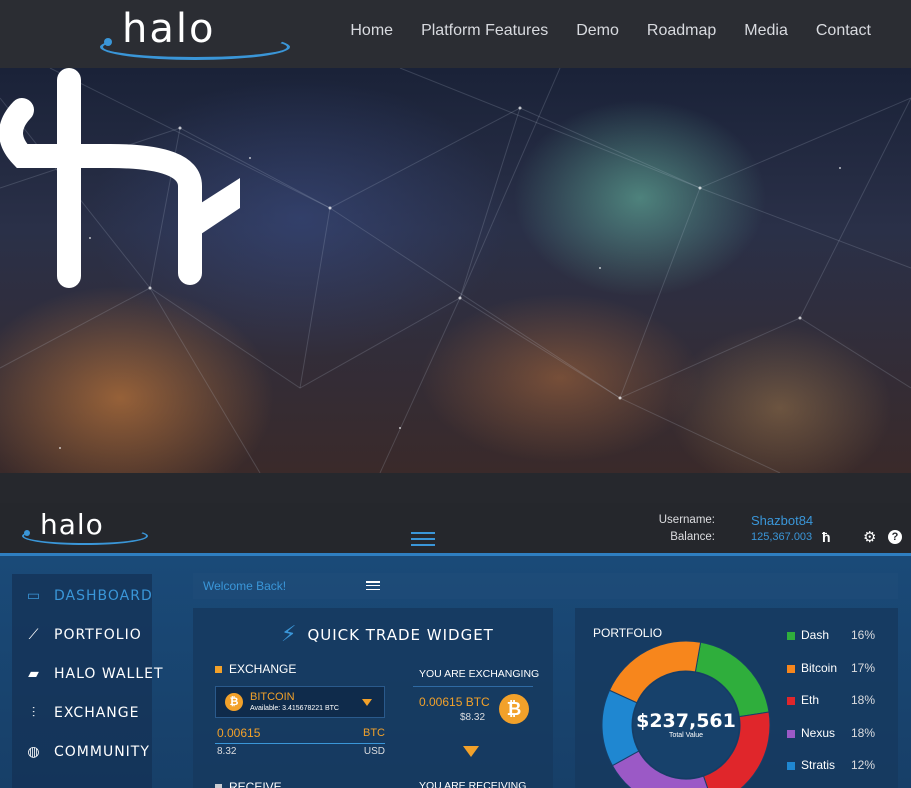 The width and height of the screenshot is (911, 788). I want to click on sidebar-item-label: EXCHANGE, so click(97, 713).